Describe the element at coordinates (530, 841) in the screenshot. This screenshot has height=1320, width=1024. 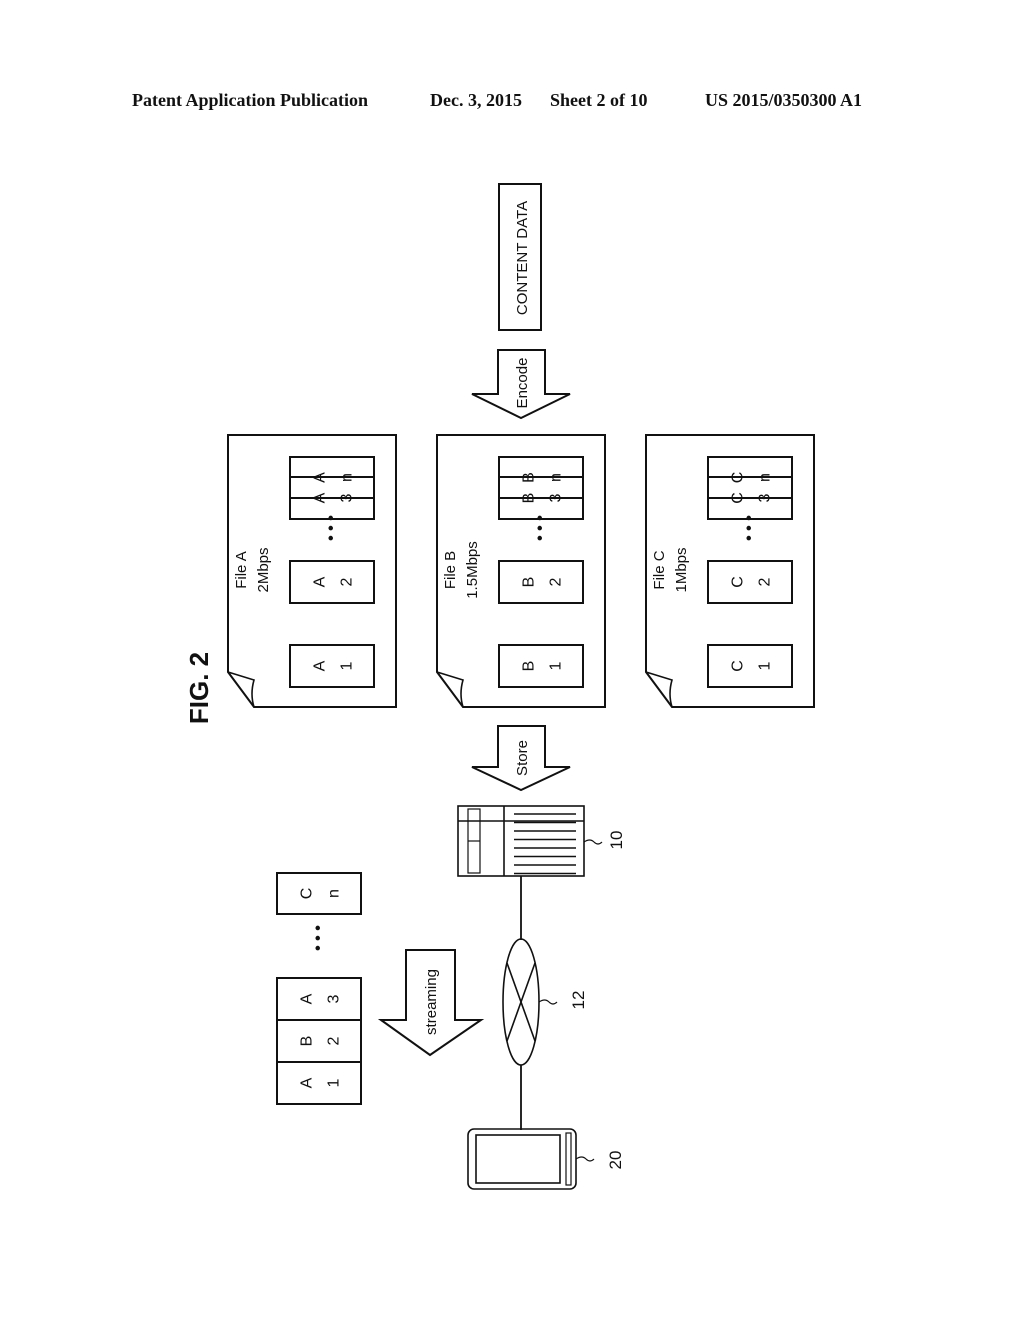
I see `server-icon` at that location.